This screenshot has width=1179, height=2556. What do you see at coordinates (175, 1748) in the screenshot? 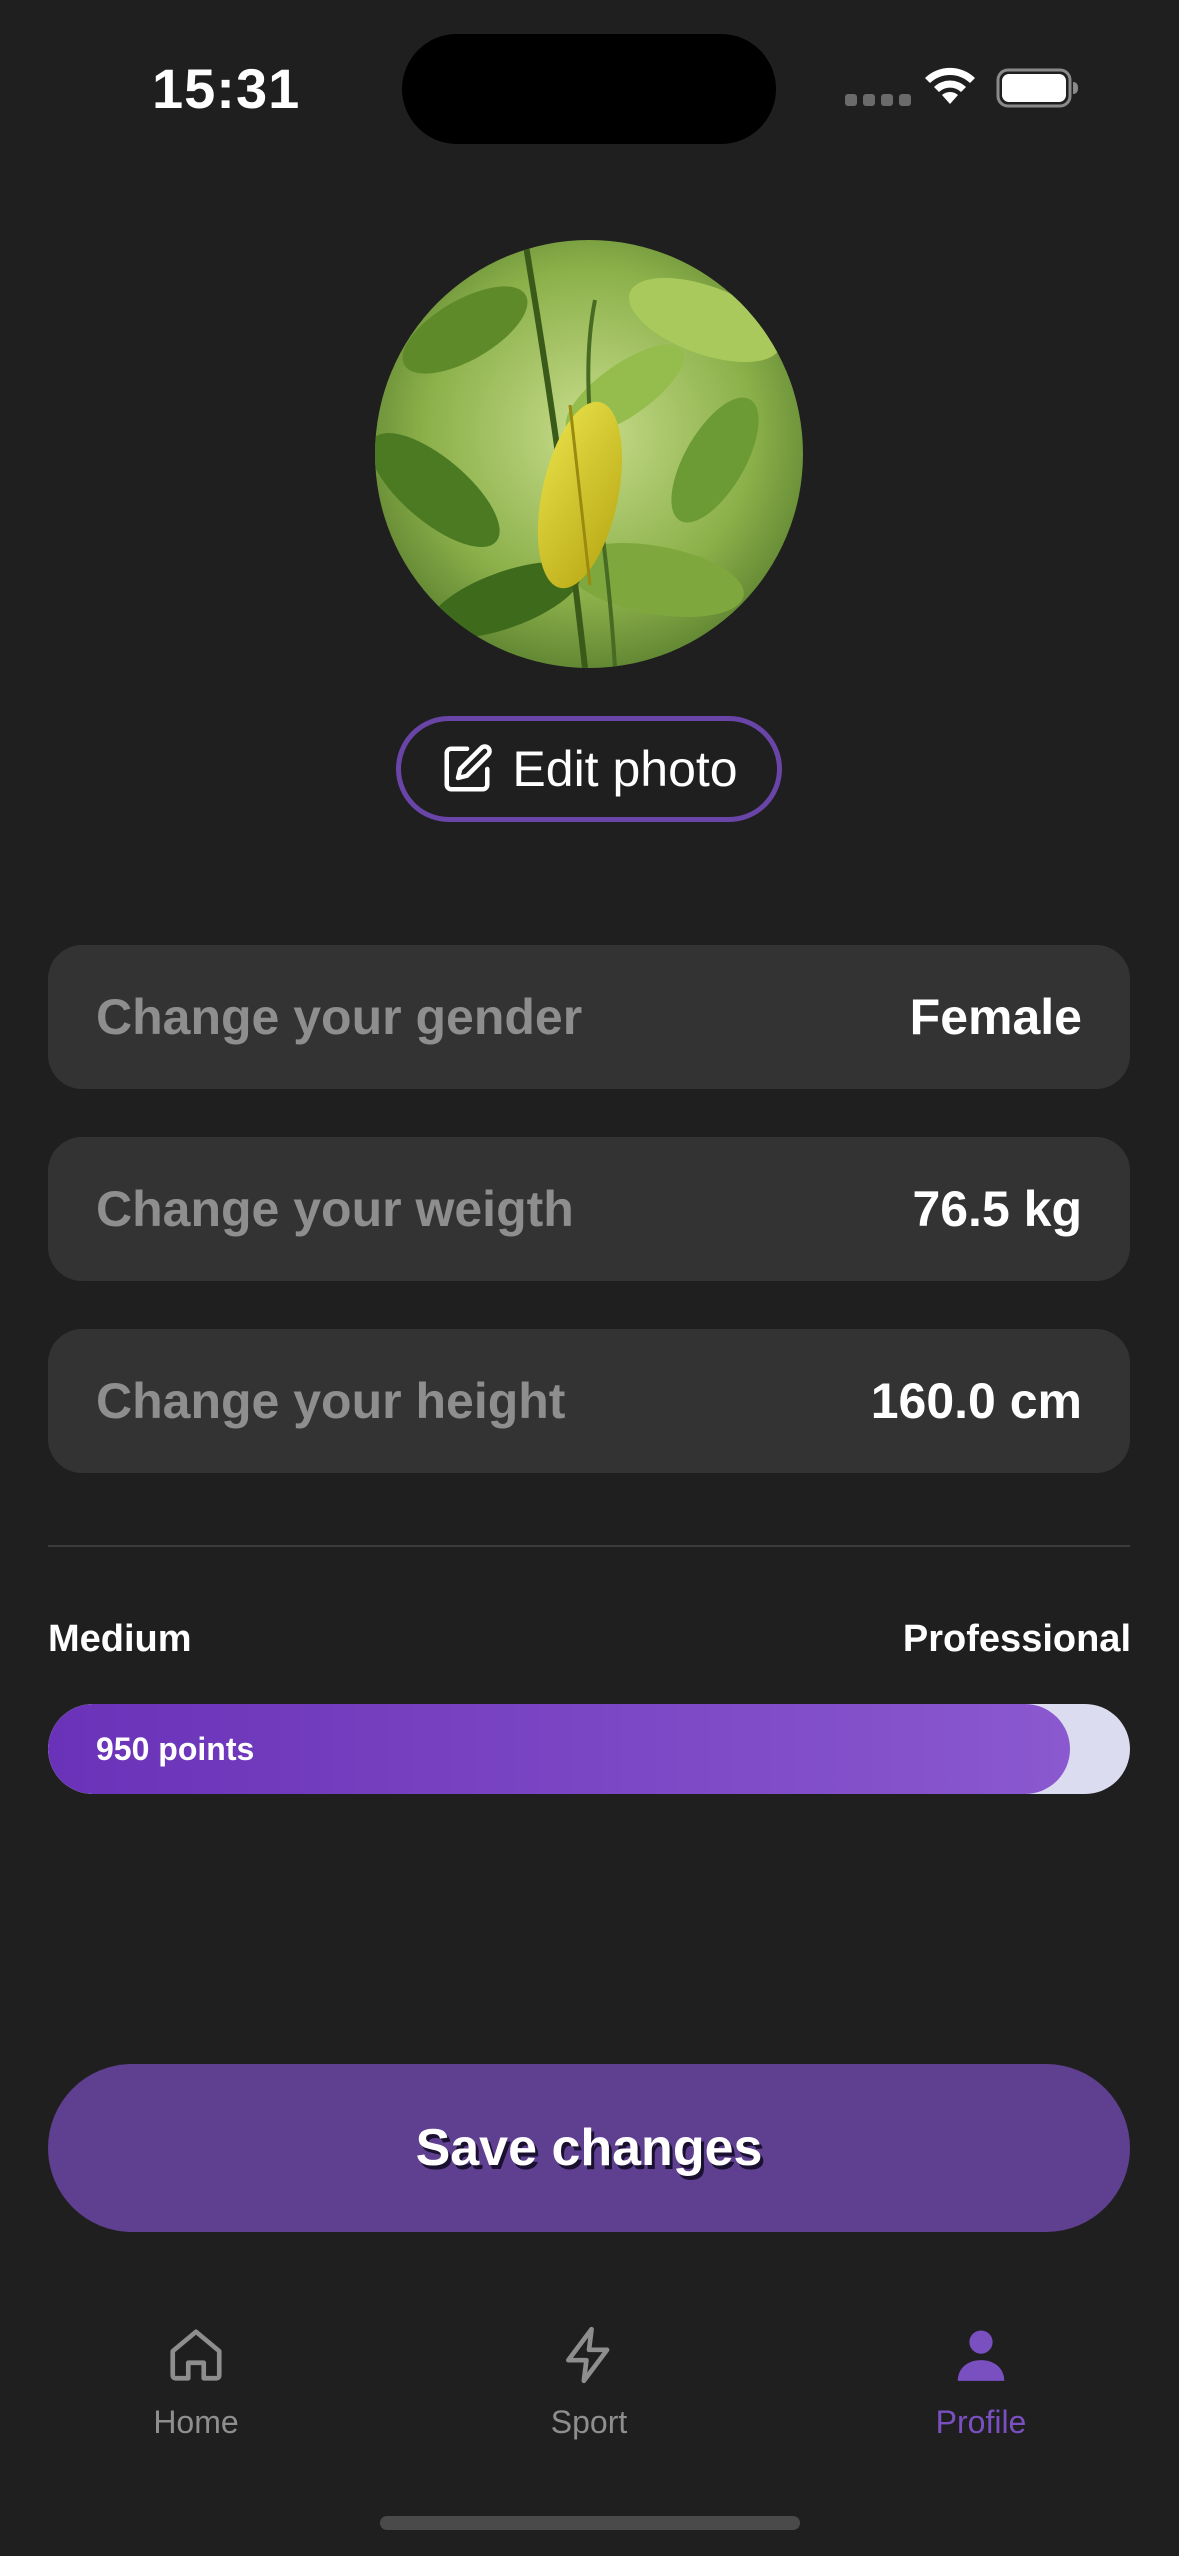
I see `points-label: 950 points` at bounding box center [175, 1748].